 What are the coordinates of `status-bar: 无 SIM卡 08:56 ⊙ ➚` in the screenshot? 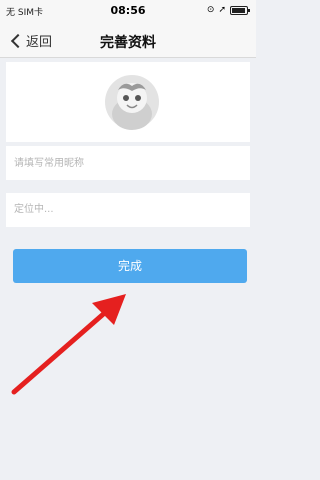 It's located at (128, 12).